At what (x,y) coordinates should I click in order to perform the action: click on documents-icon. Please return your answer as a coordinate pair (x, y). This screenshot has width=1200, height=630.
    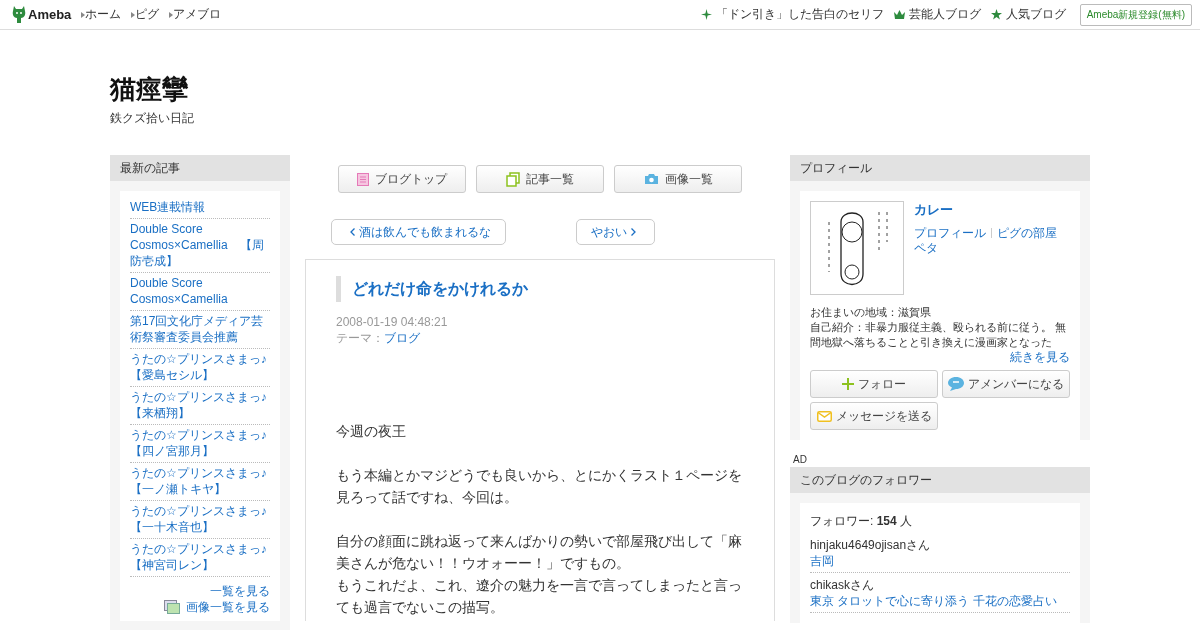
    Looking at the image, I should click on (513, 179).